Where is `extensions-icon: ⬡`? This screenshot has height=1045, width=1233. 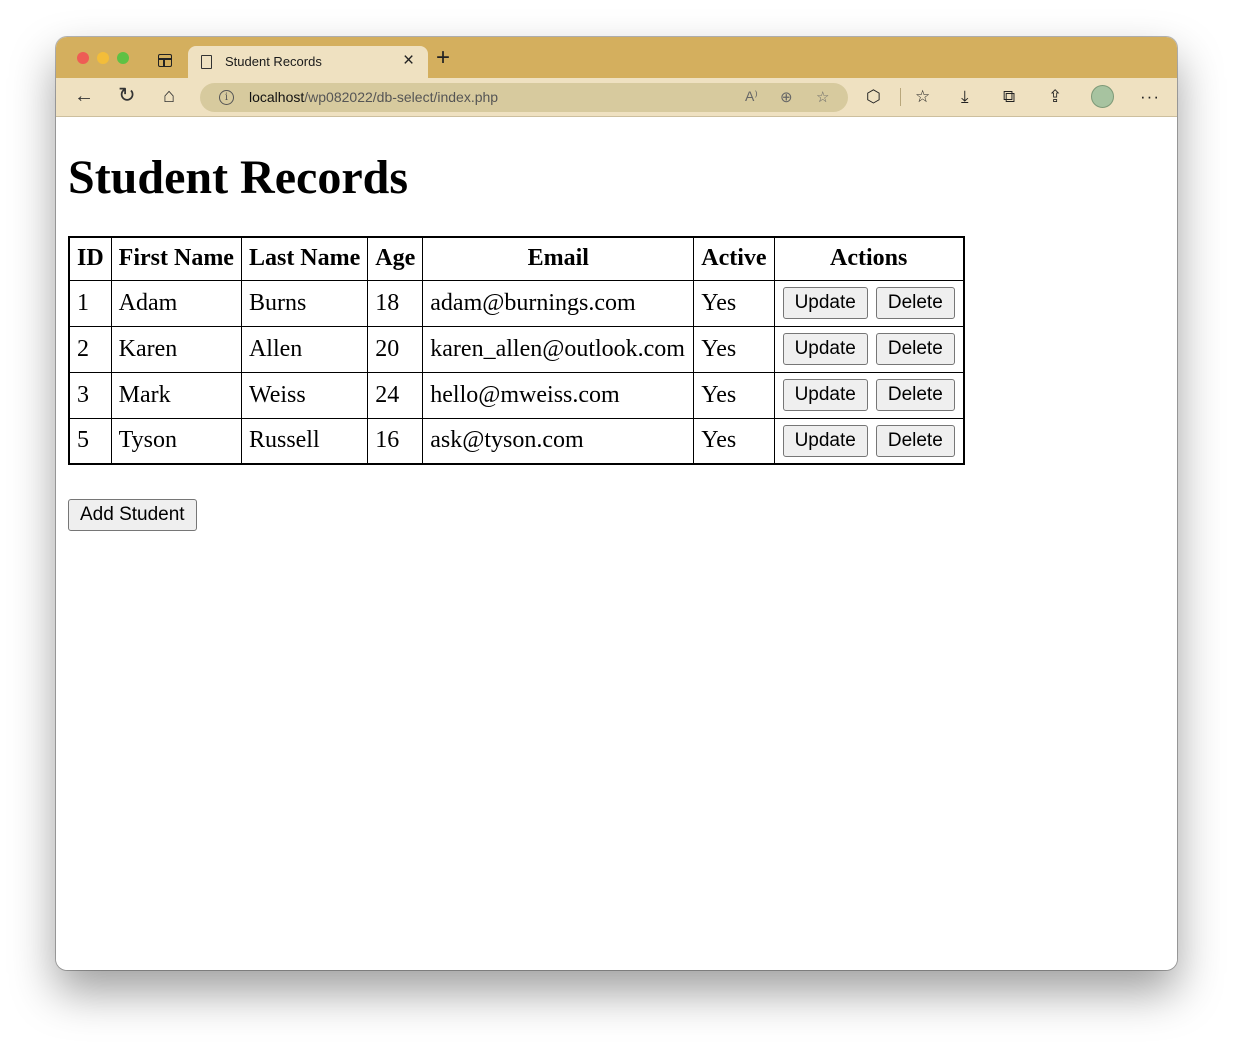
extensions-icon: ⬡ is located at coordinates (873, 97).